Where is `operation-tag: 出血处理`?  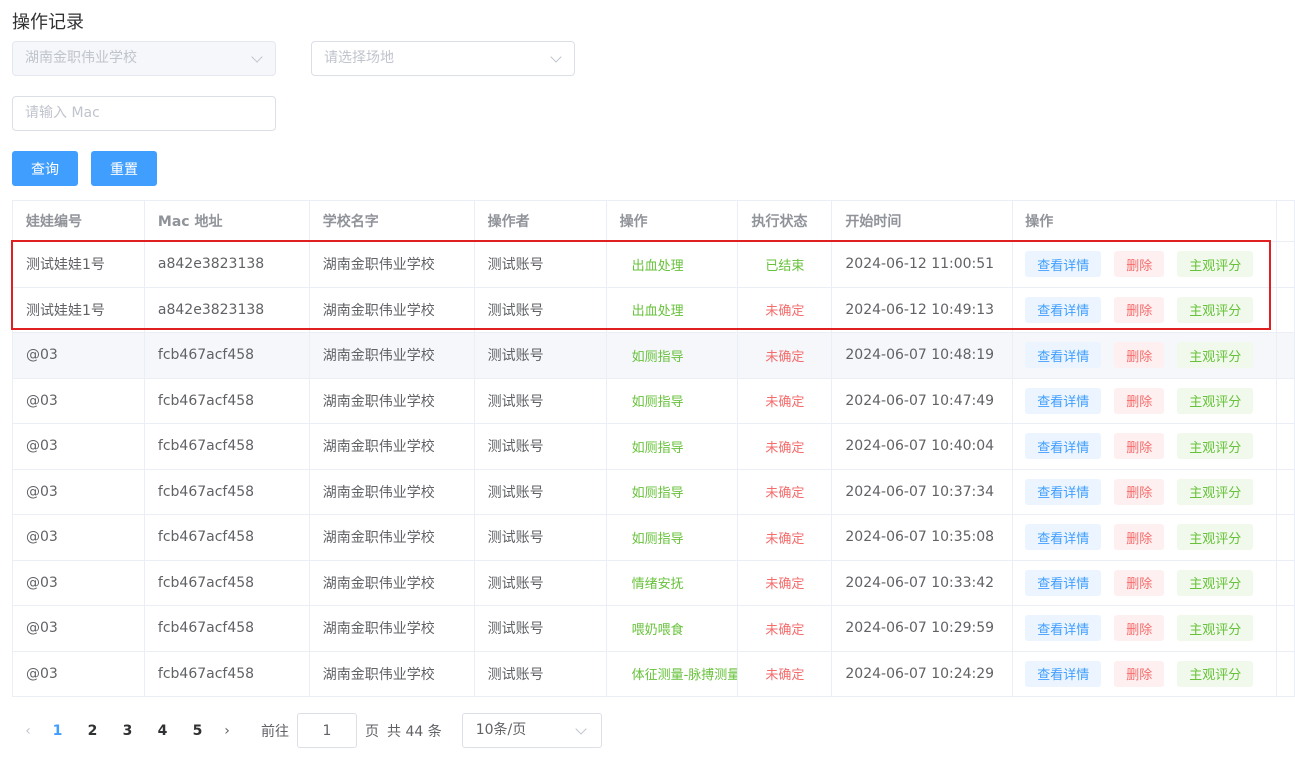
operation-tag: 出血处理 is located at coordinates (657, 266).